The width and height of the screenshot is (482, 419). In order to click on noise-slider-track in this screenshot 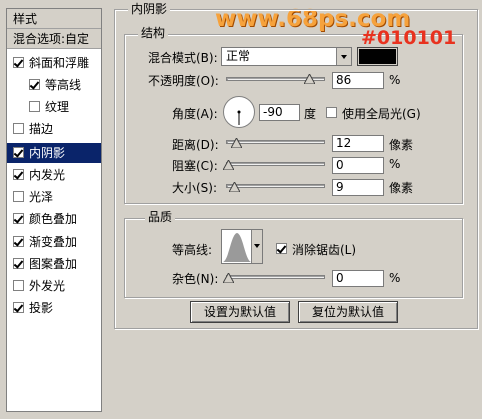, I will do `click(275, 277)`.